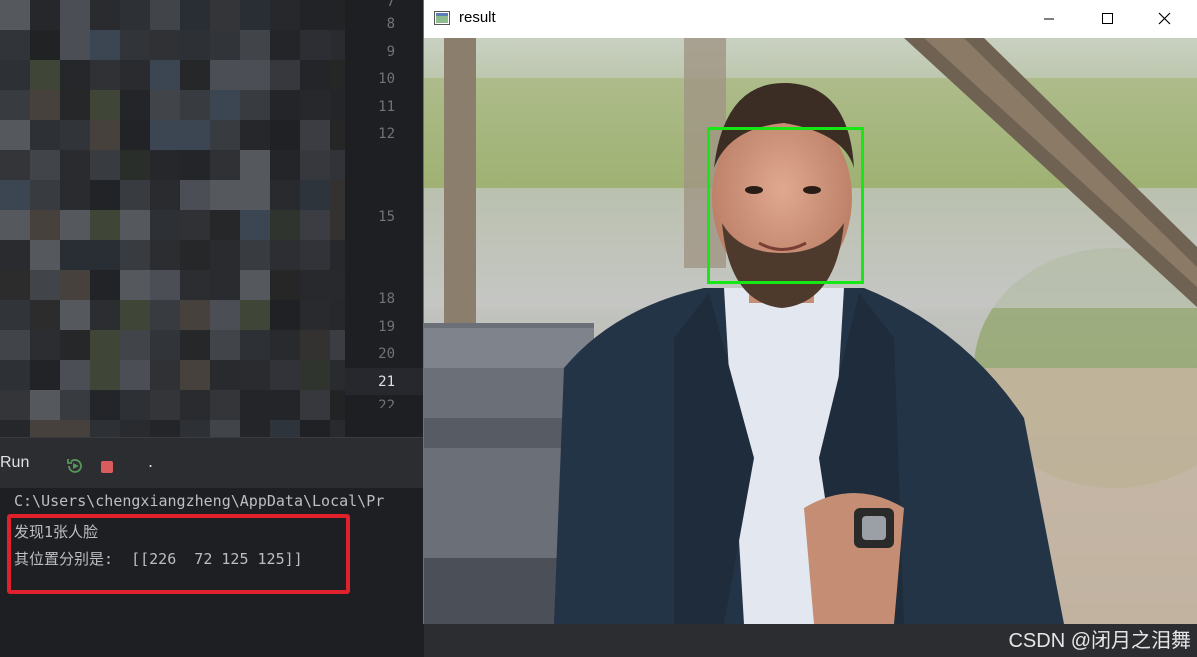 The image size is (1197, 657). What do you see at coordinates (14, 463) in the screenshot?
I see `run-tab-label: Run` at bounding box center [14, 463].